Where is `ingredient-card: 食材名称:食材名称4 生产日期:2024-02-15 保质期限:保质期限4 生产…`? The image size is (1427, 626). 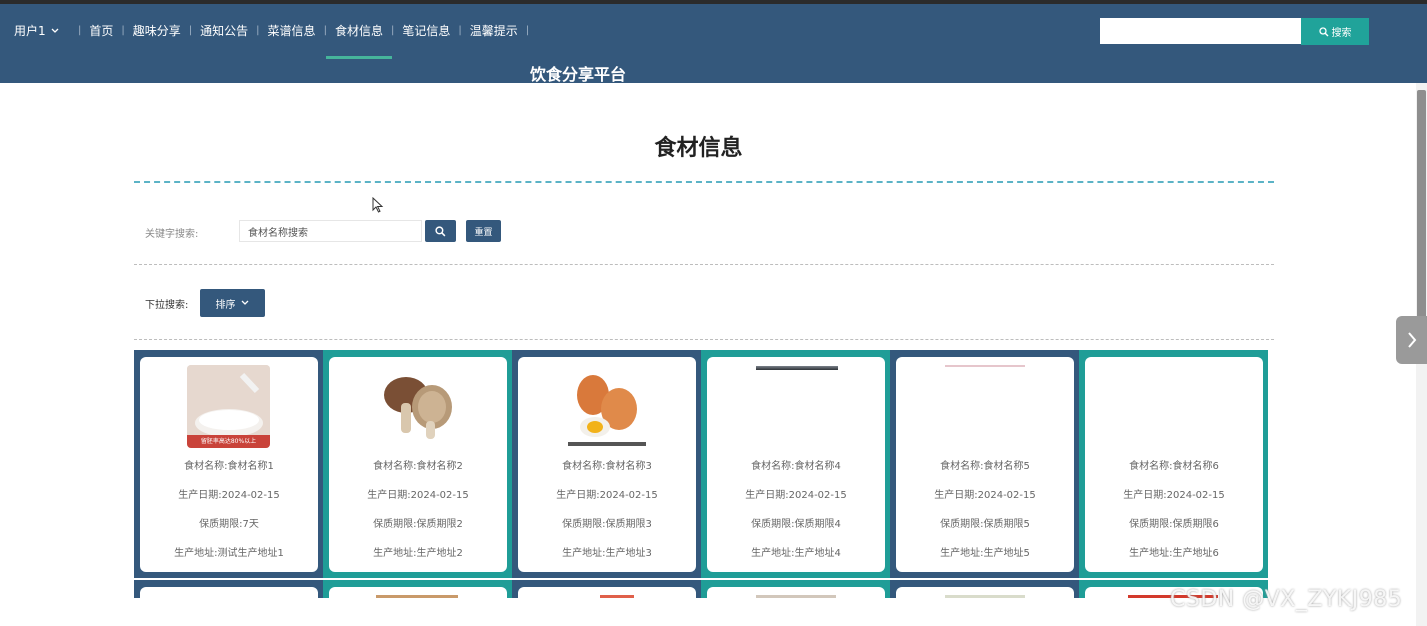 ingredient-card: 食材名称:食材名称4 生产日期:2024-02-15 保质期限:保质期限4 生产… is located at coordinates (796, 464).